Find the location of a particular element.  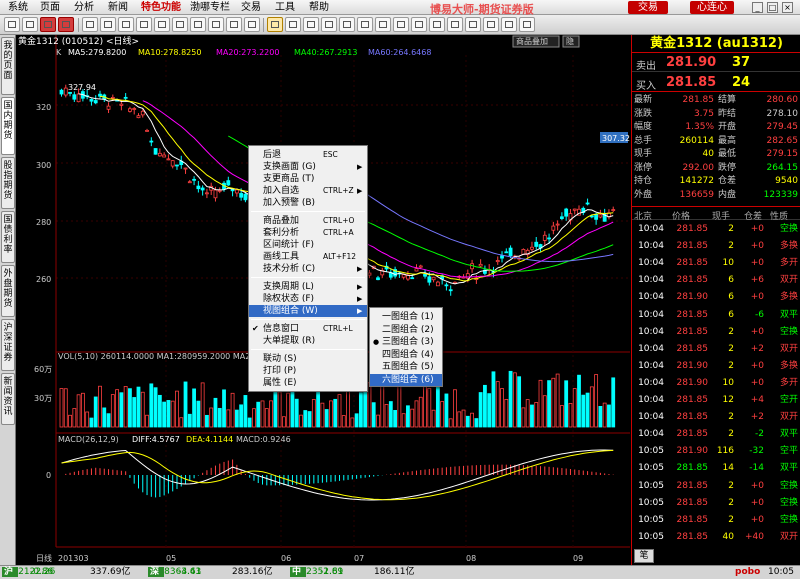

kline-icon is located at coordinates (144, 24).